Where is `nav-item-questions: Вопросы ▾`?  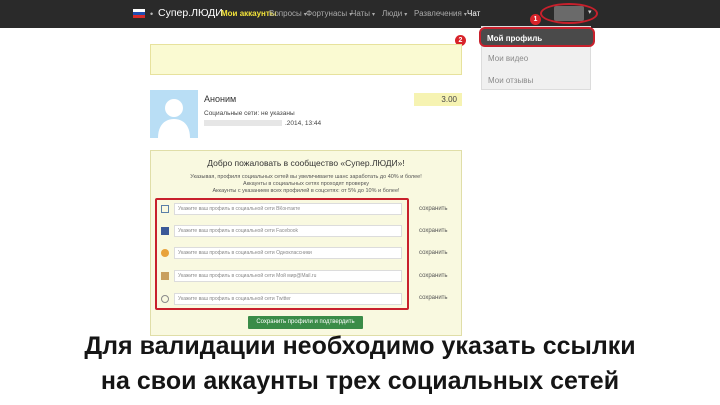
nav-item-questions: Вопросы ▾ is located at coordinates (288, 13).